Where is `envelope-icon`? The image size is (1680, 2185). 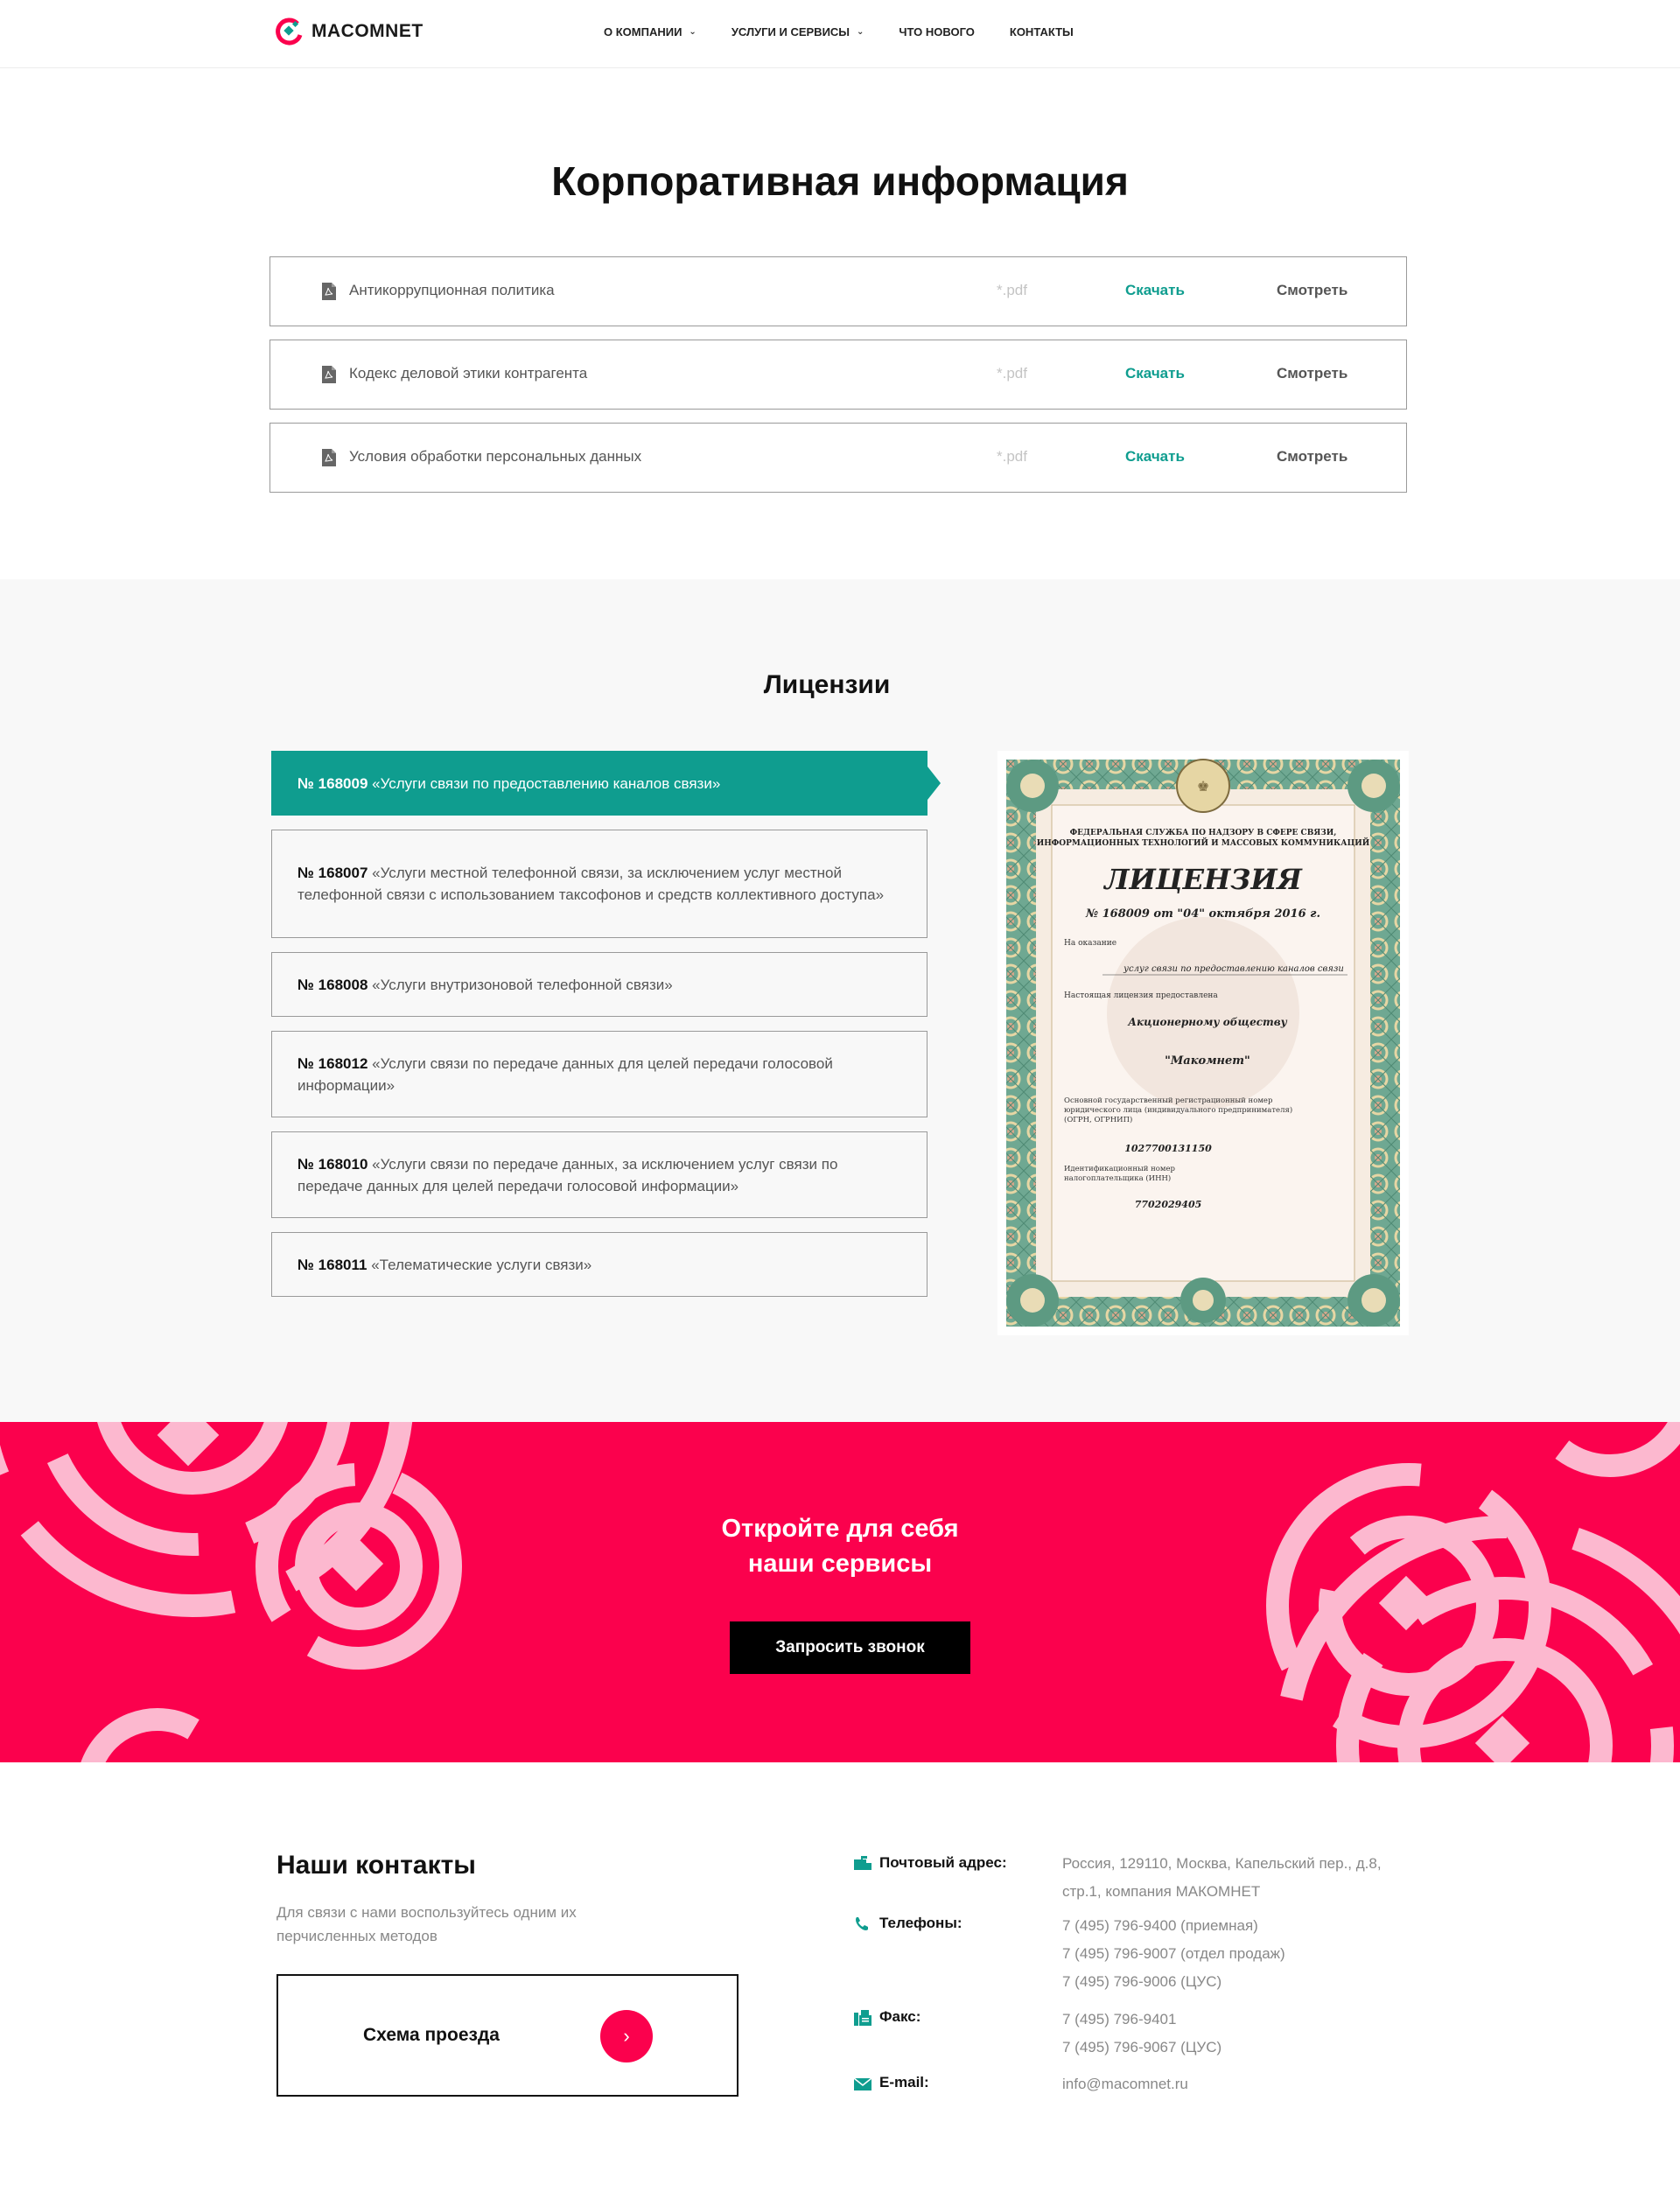 envelope-icon is located at coordinates (862, 2083).